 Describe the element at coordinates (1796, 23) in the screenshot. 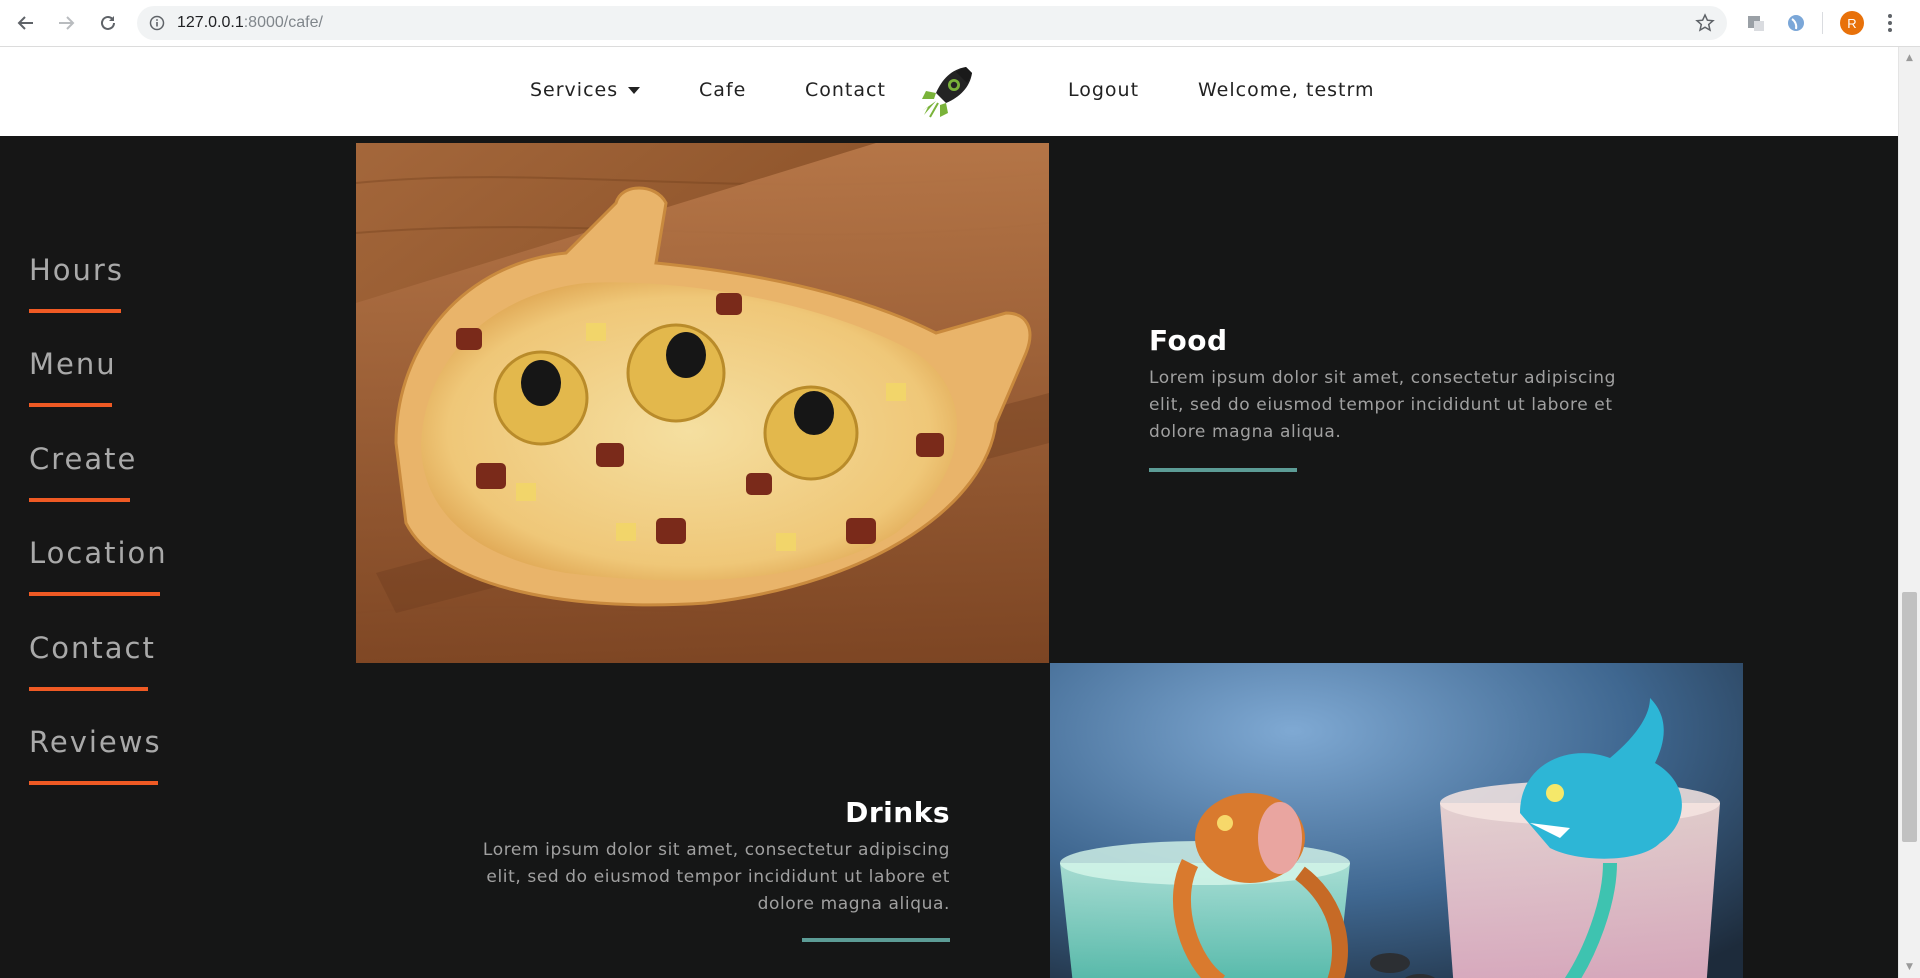

I see `extension-globe-icon` at that location.